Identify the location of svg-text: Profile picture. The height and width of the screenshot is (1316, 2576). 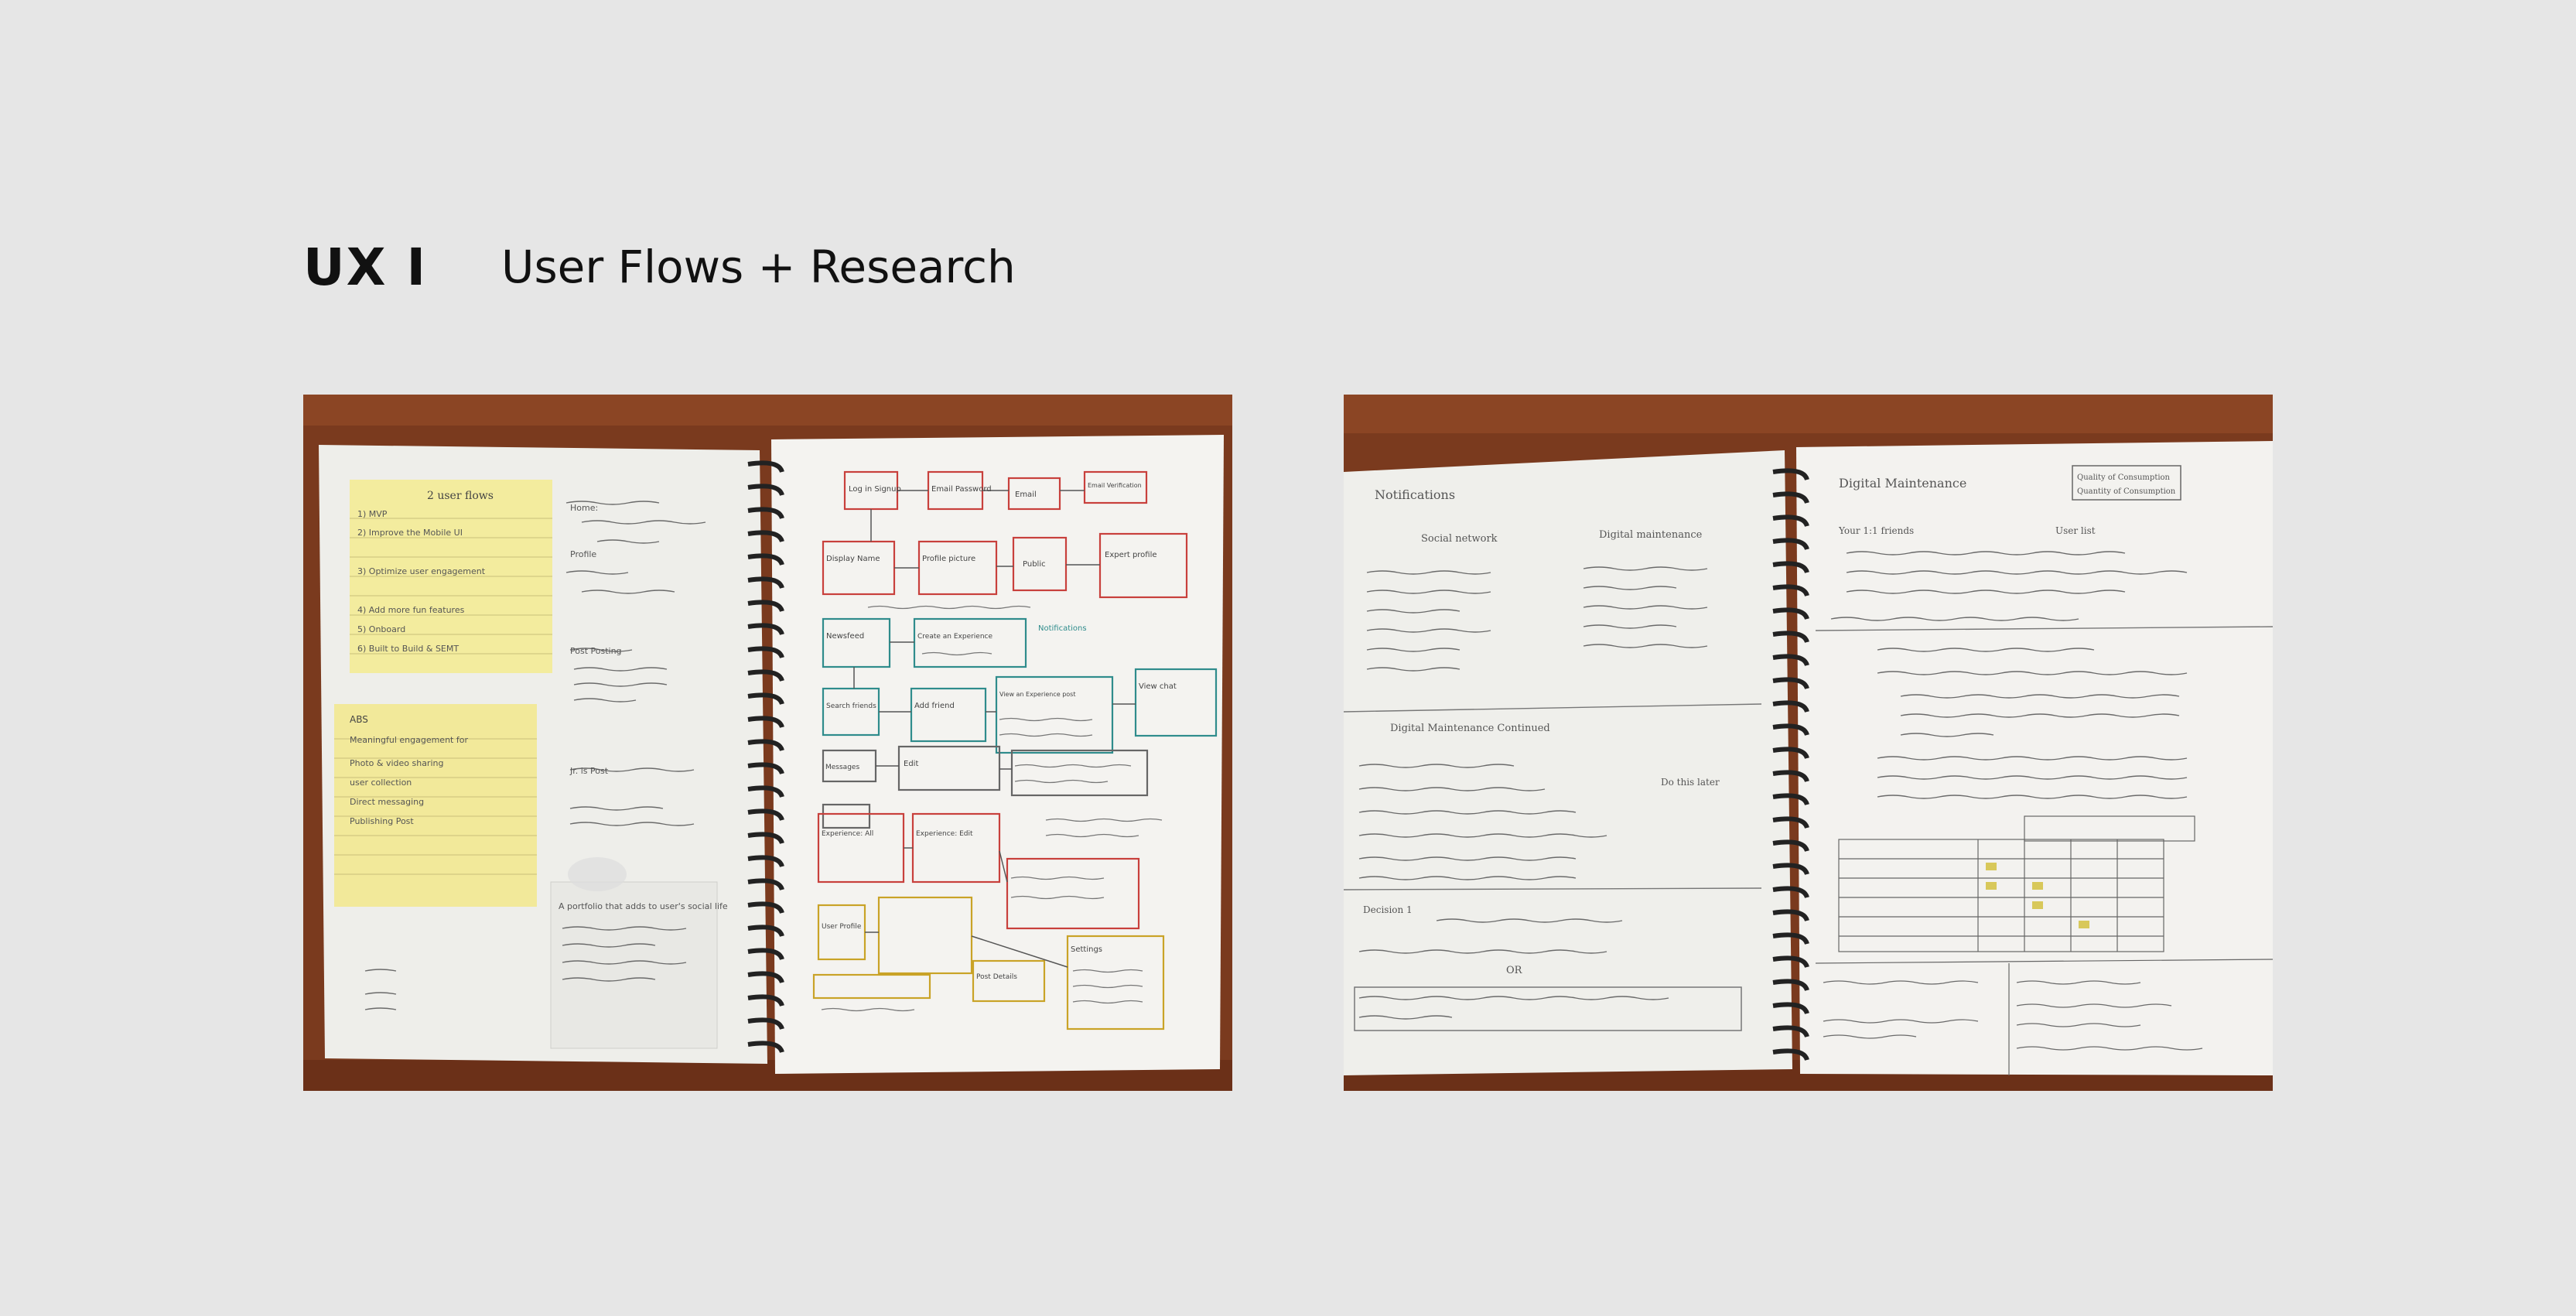
(948, 559).